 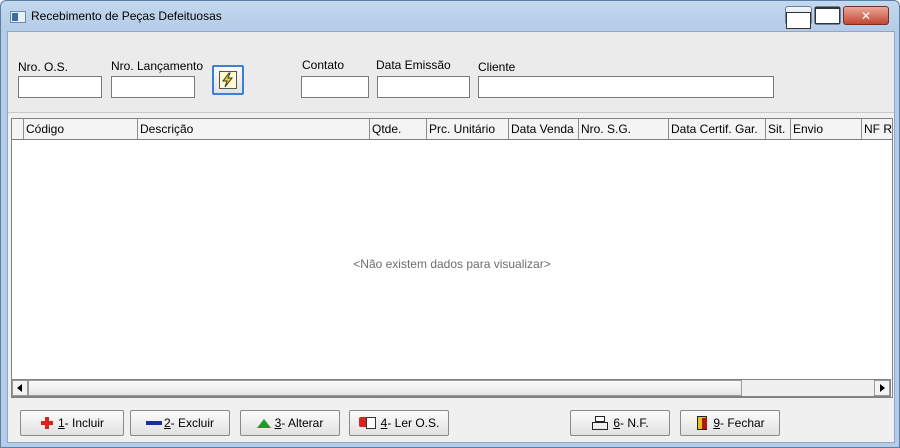 What do you see at coordinates (497, 67) in the screenshot?
I see `cliente-label: Cliente` at bounding box center [497, 67].